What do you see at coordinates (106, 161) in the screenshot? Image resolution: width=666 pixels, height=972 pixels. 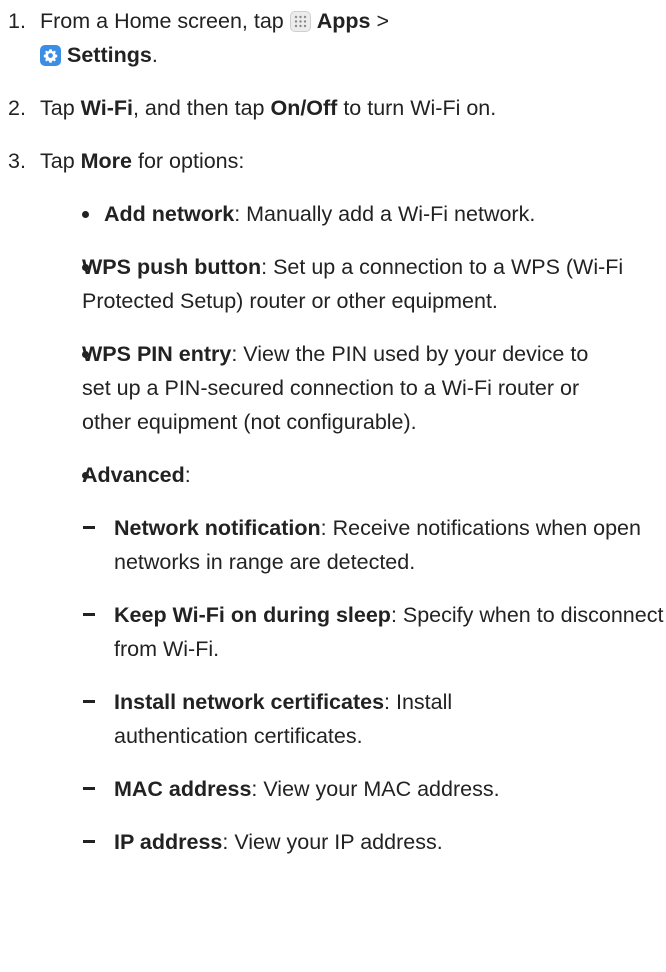 I see `more-label: More` at bounding box center [106, 161].